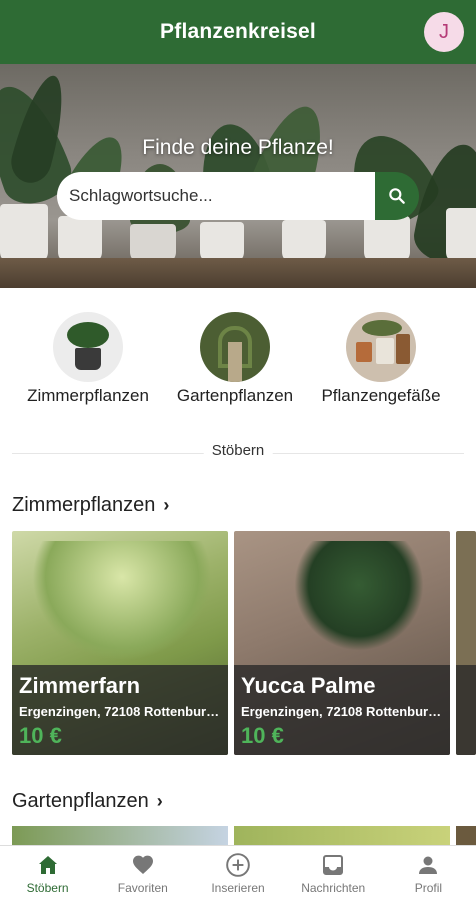 Image resolution: width=476 pixels, height=900 pixels. I want to click on section-title: Zimmerpflanzen, so click(84, 505).